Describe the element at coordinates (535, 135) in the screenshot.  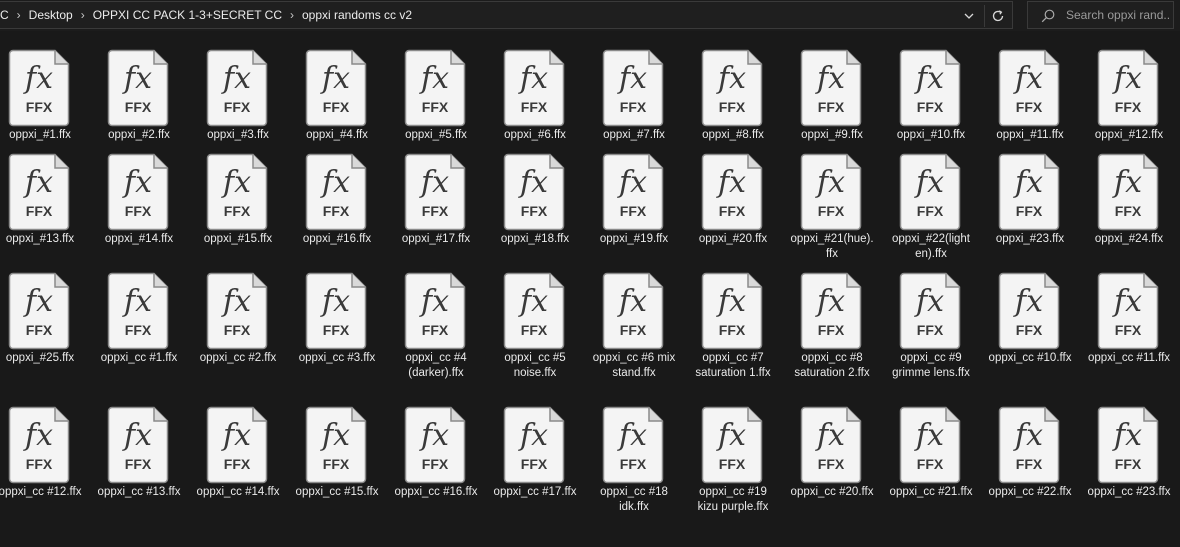
I see `file-name: oppxi_#6.ffx` at that location.